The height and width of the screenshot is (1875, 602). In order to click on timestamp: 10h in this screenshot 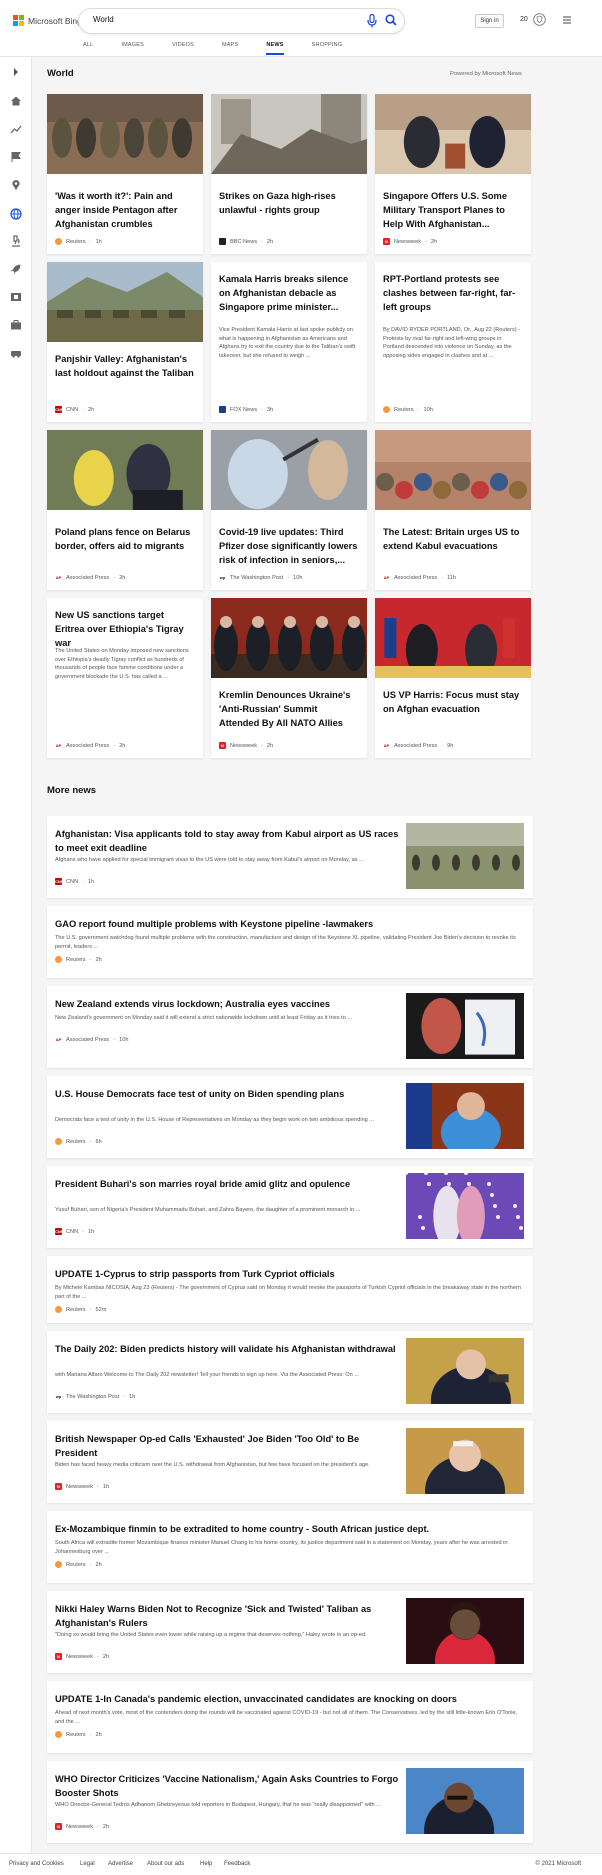, I will do `click(124, 1039)`.